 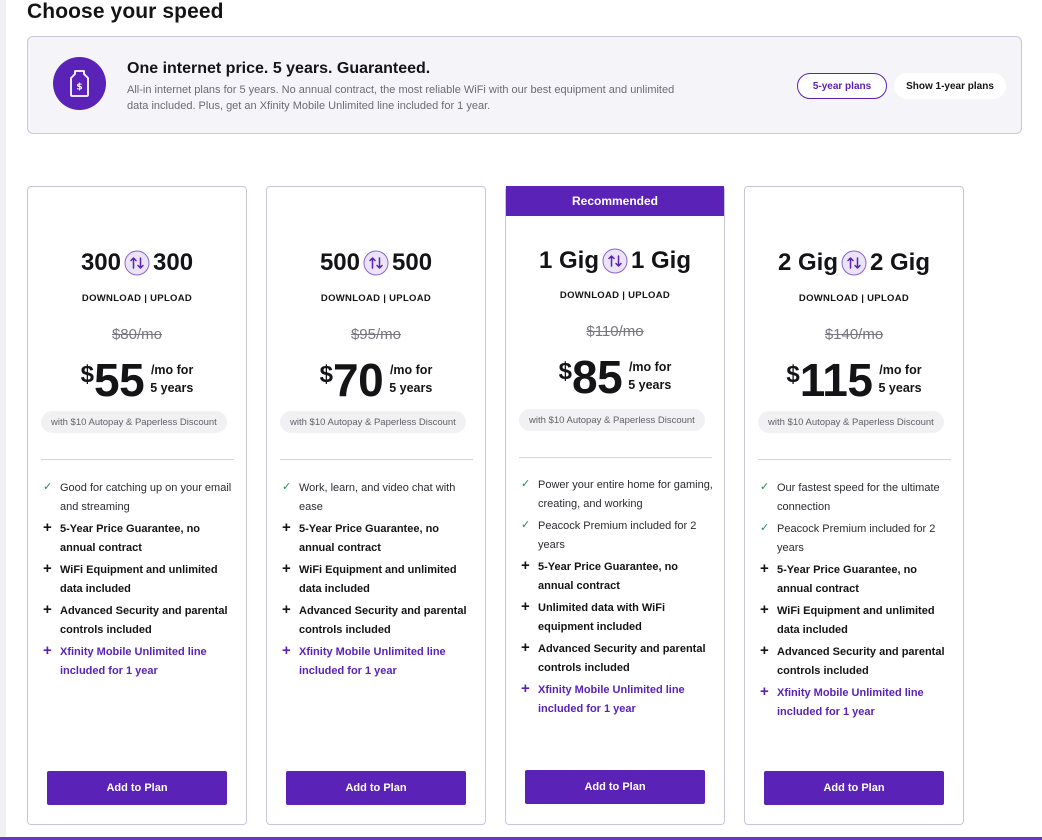 I want to click on plan-price: $115/mo for 5 years, so click(x=854, y=380).